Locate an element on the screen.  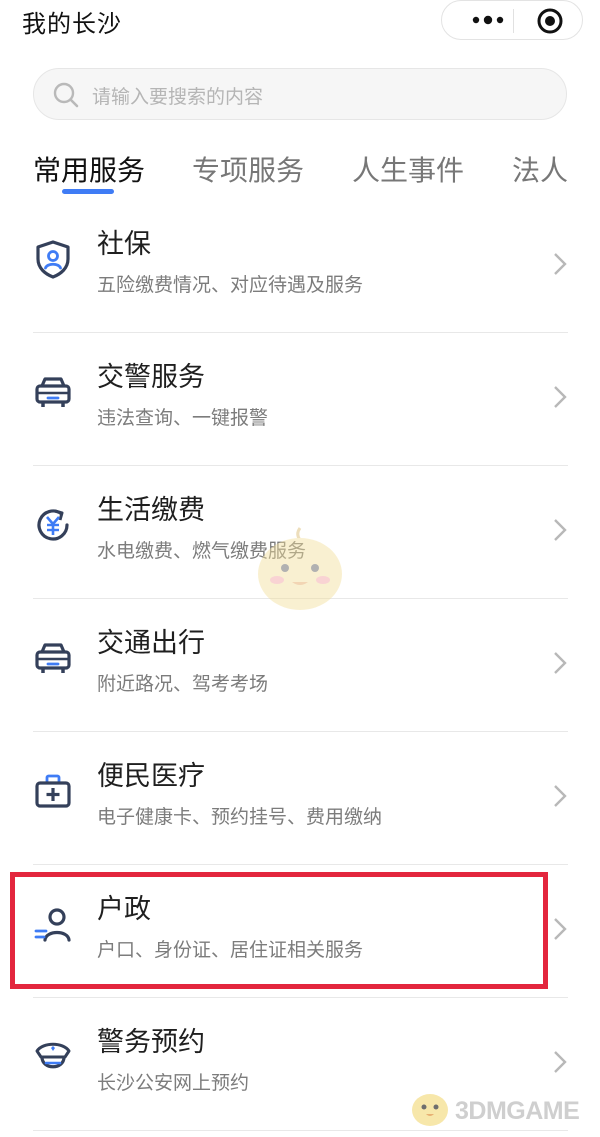
service-subtitle: 五险缴费情况、对应待遇及服务 is located at coordinates (230, 285).